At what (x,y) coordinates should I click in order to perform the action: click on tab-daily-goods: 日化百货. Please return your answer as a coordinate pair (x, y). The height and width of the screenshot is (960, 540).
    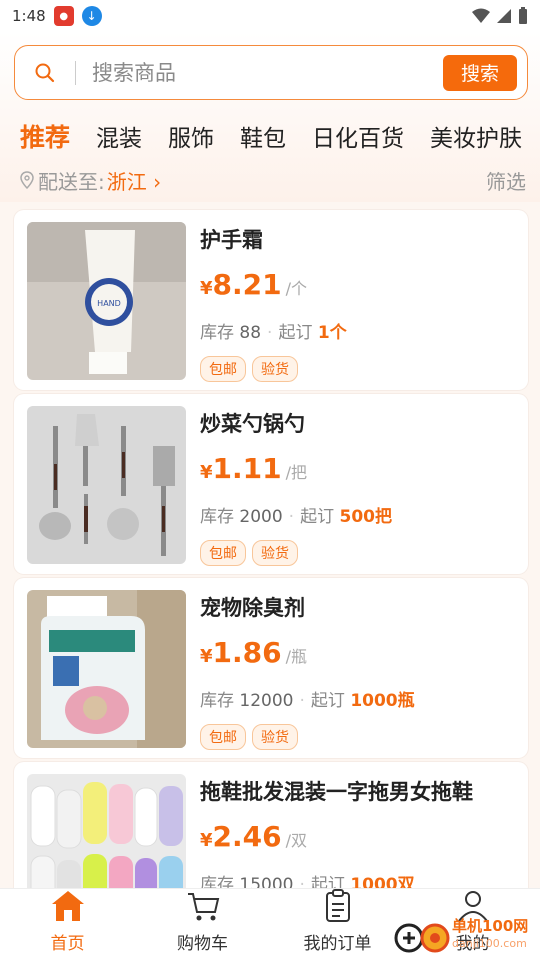
    Looking at the image, I should click on (358, 136).